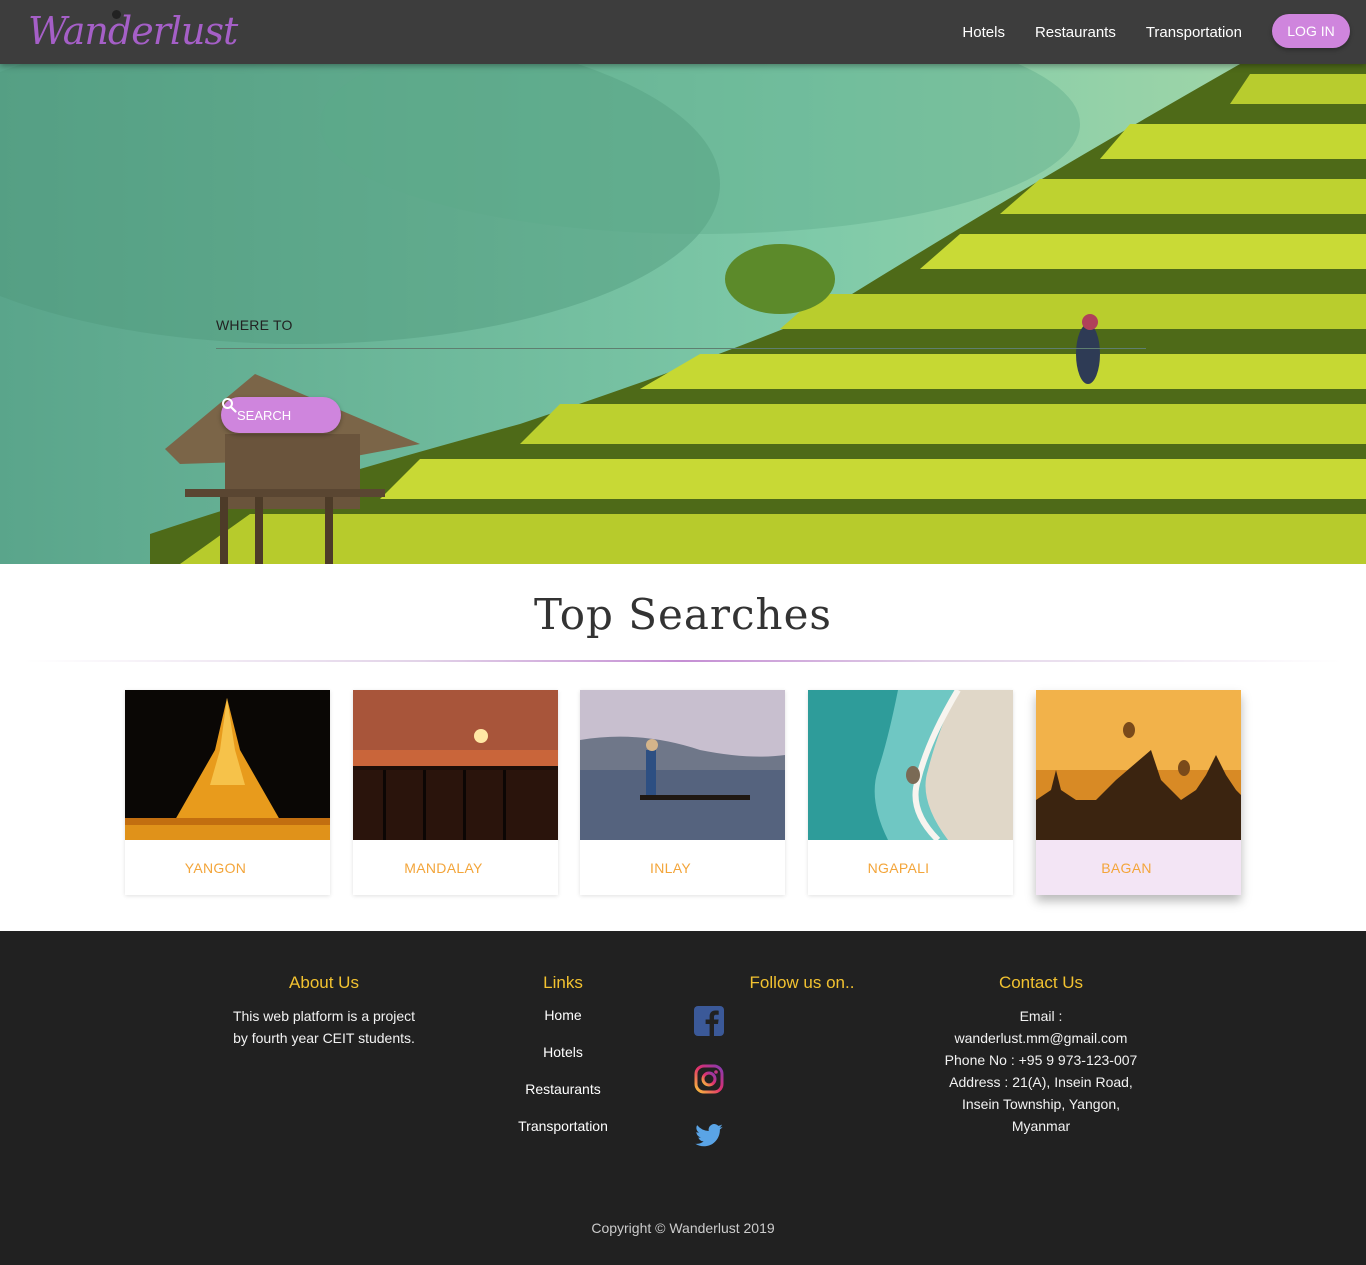 This screenshot has height=1265, width=1366. I want to click on instagram-icon, so click(709, 1079).